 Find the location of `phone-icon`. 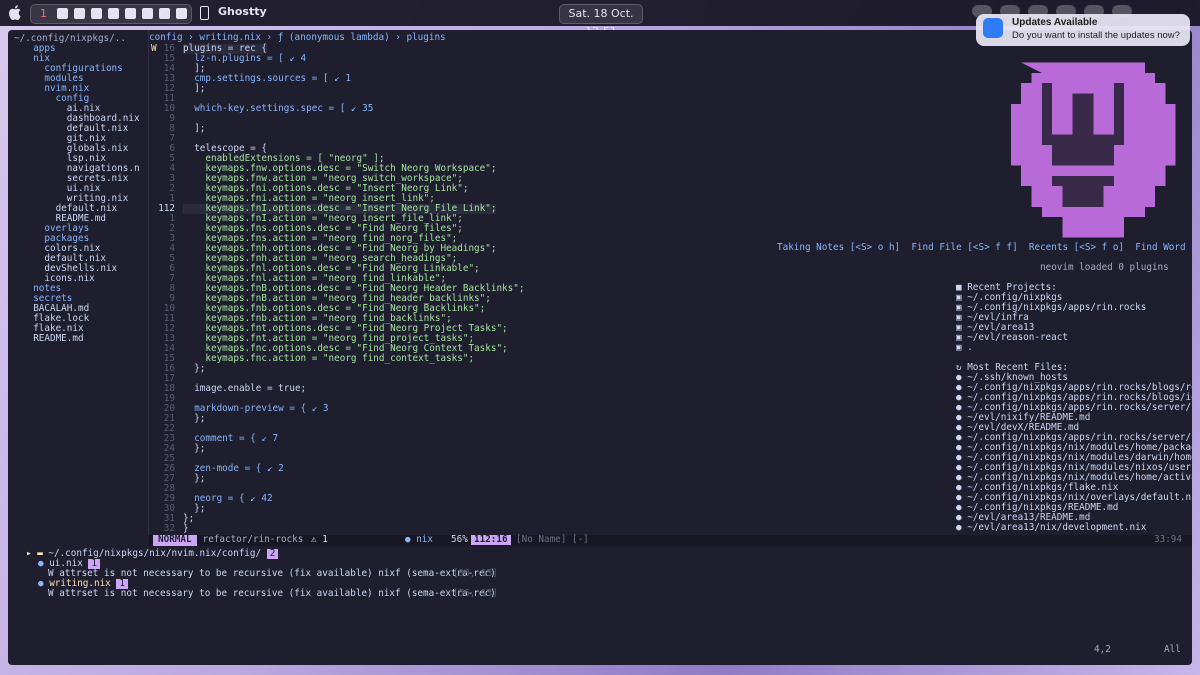

phone-icon is located at coordinates (204, 13).